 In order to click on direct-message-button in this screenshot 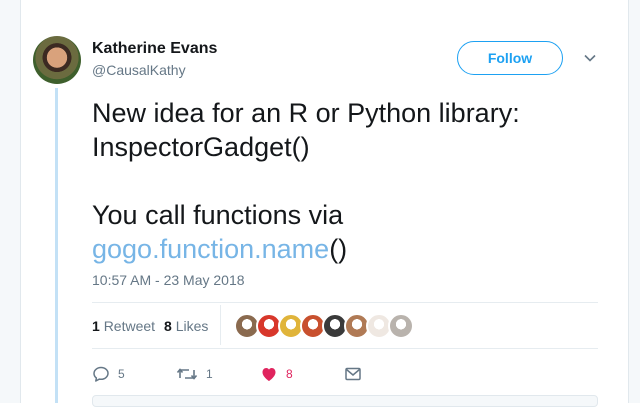, I will do `click(386, 374)`.